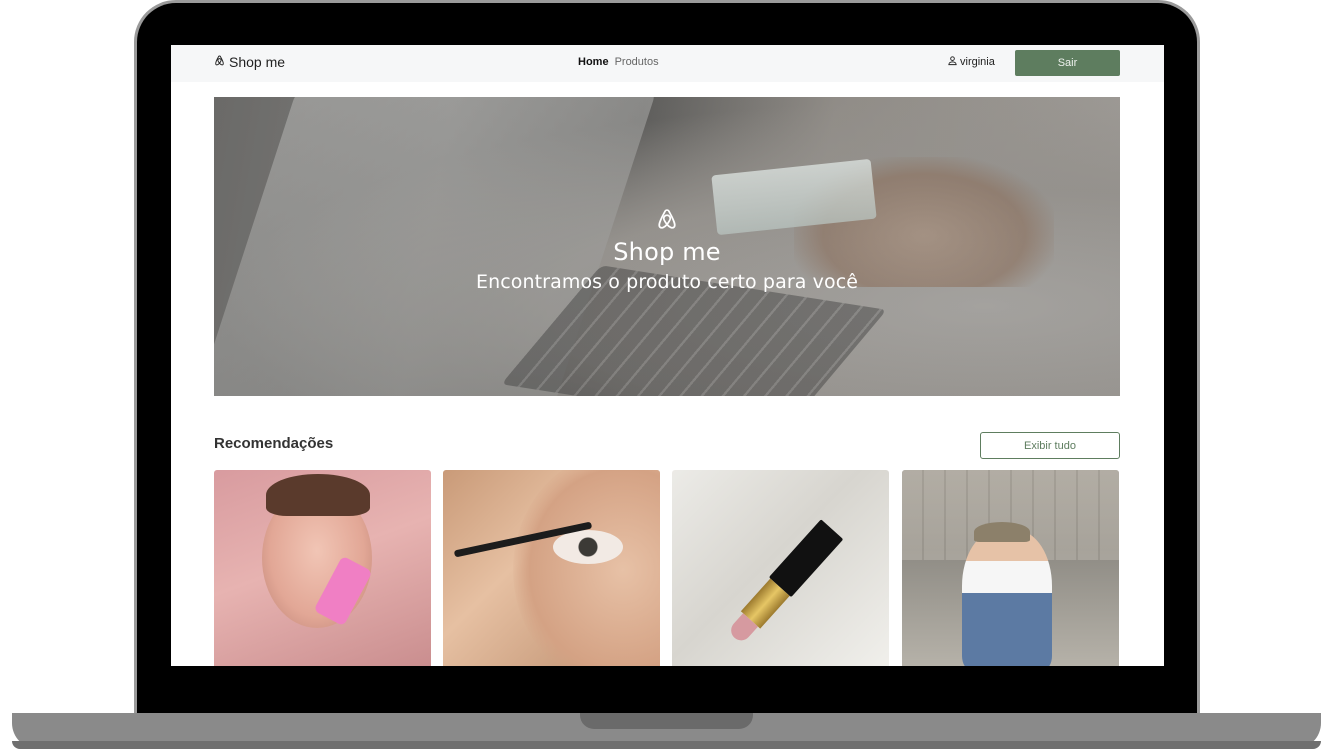 The image size is (1333, 750). I want to click on logout-button: Sair, so click(1067, 63).